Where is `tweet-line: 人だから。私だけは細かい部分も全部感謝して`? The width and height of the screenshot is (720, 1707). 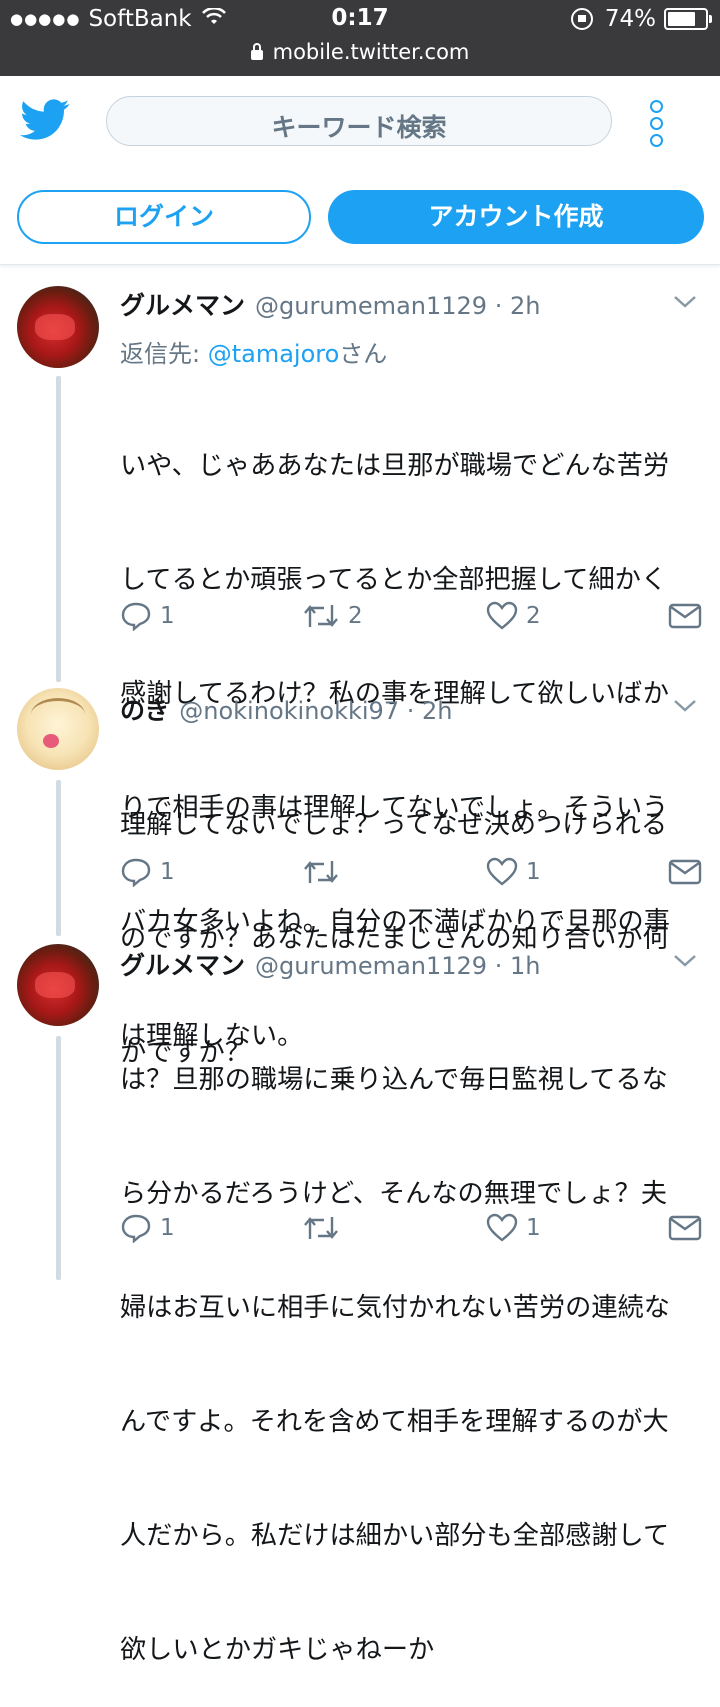 tweet-line: 人だから。私だけは細かい部分も全部感謝して is located at coordinates (395, 1536).